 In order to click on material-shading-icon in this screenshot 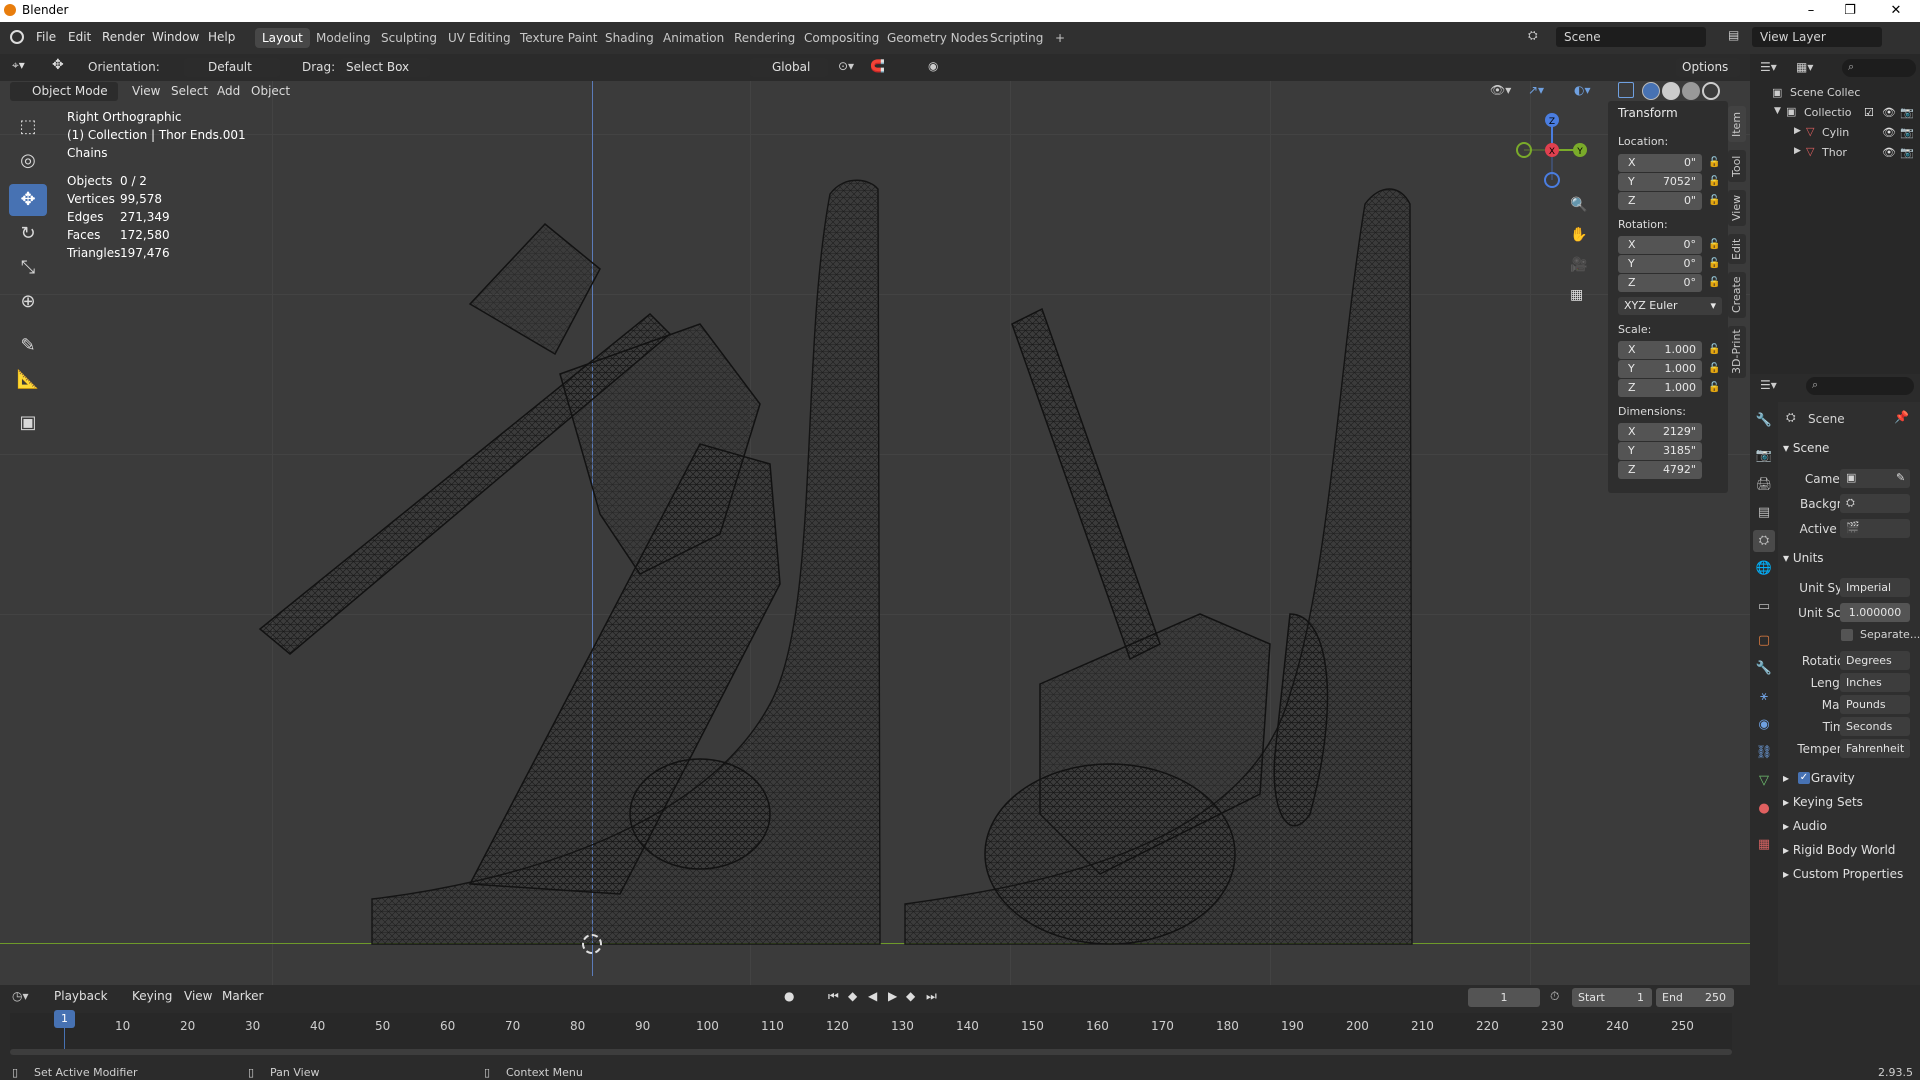, I will do `click(1691, 91)`.